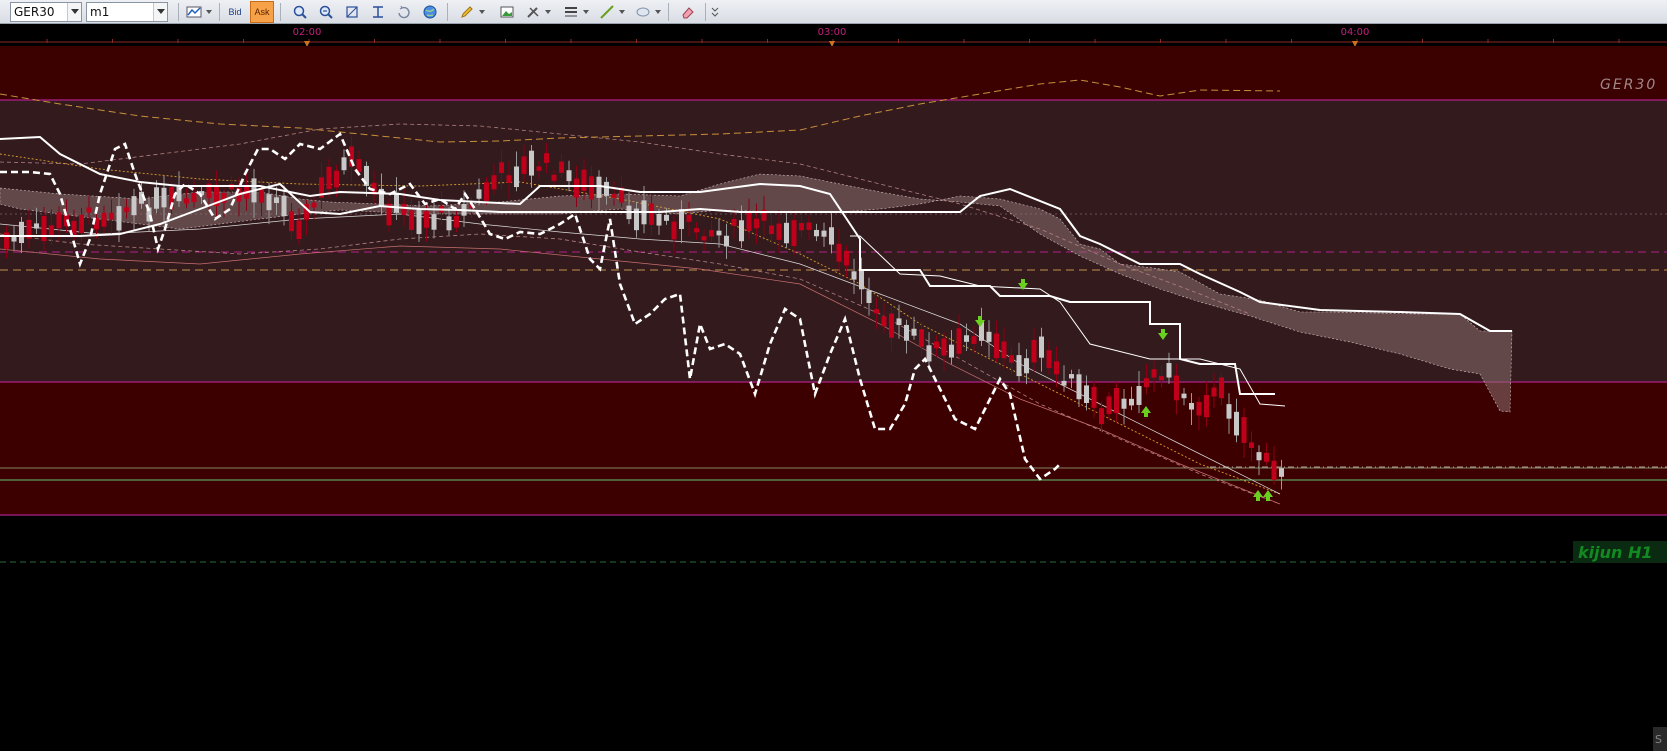 This screenshot has width=1667, height=751. What do you see at coordinates (194, 12) in the screenshot?
I see `chart-type-button` at bounding box center [194, 12].